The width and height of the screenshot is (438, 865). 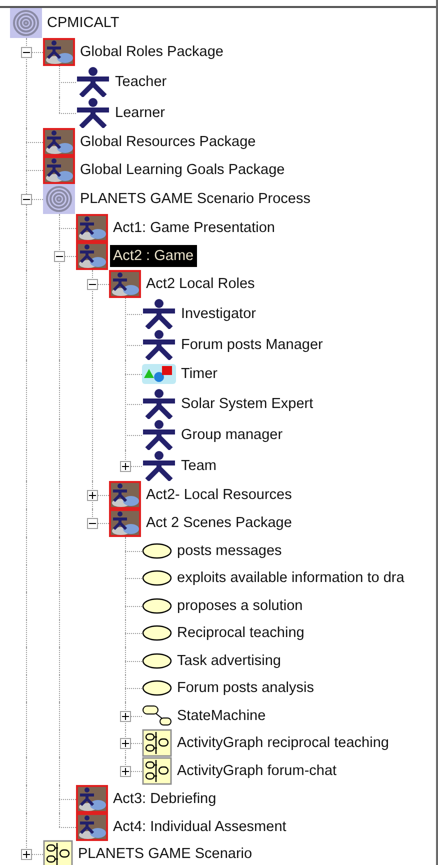 What do you see at coordinates (165, 854) in the screenshot?
I see `tree-item: PLANETS GAME Scenario` at bounding box center [165, 854].